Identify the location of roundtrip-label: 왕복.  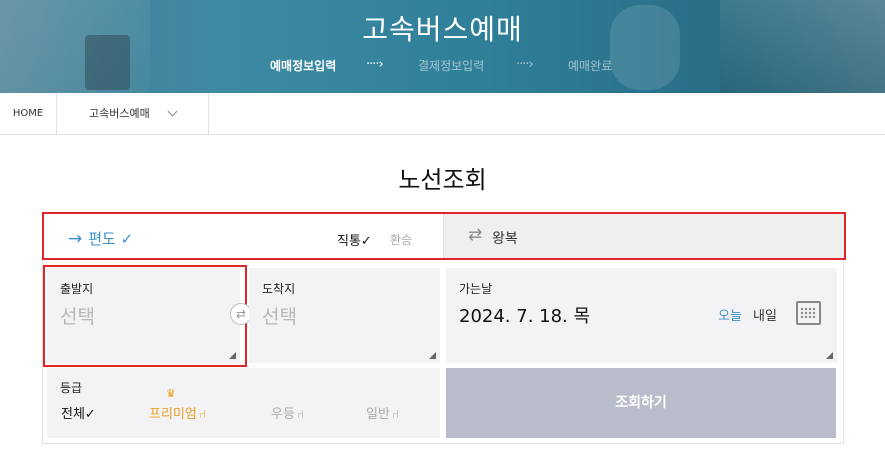
(505, 239).